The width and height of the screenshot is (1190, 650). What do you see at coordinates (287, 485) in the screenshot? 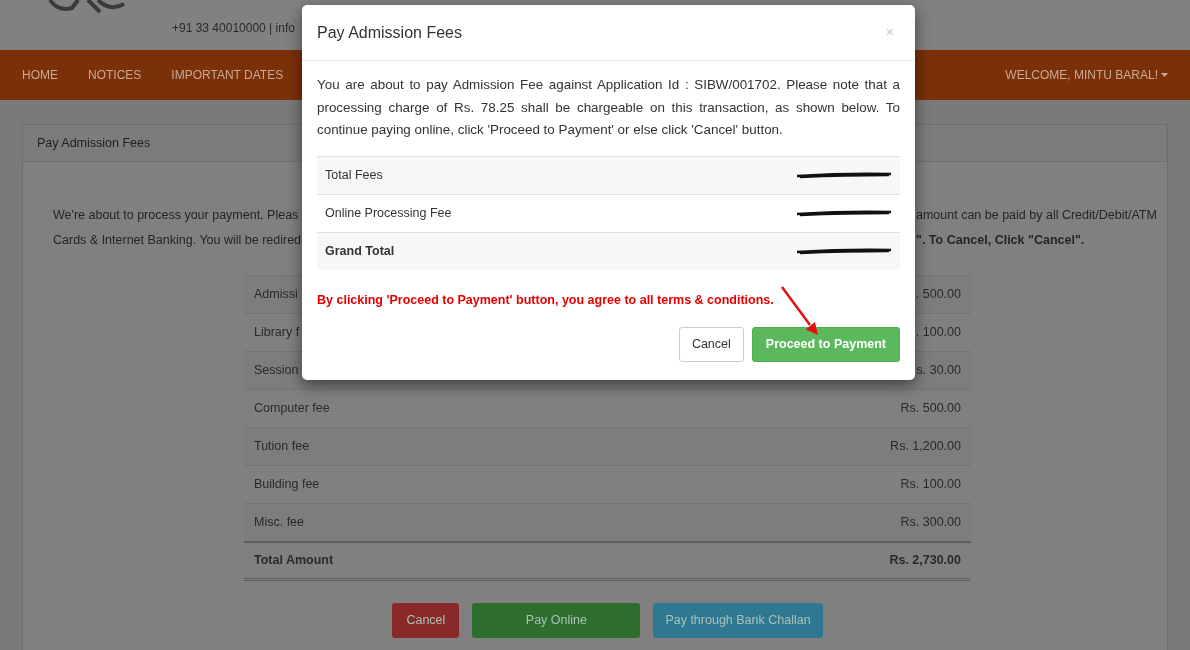
I see `fee-name: Building fee` at bounding box center [287, 485].